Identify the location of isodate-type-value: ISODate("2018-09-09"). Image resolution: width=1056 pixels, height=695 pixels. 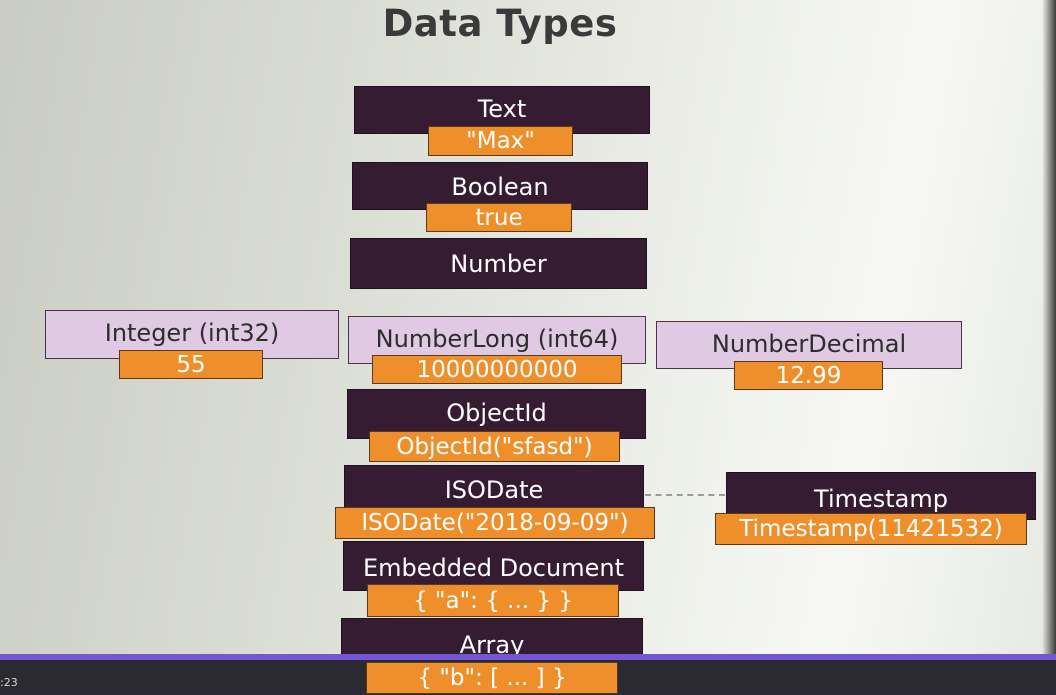
(495, 523).